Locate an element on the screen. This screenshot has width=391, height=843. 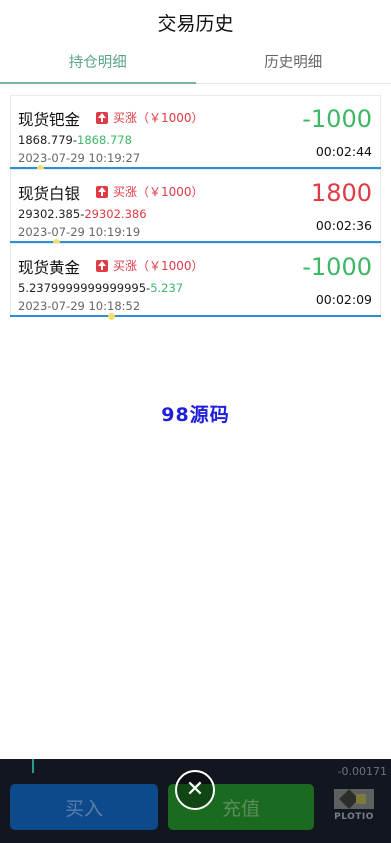
progress-marker is located at coordinates (111, 316).